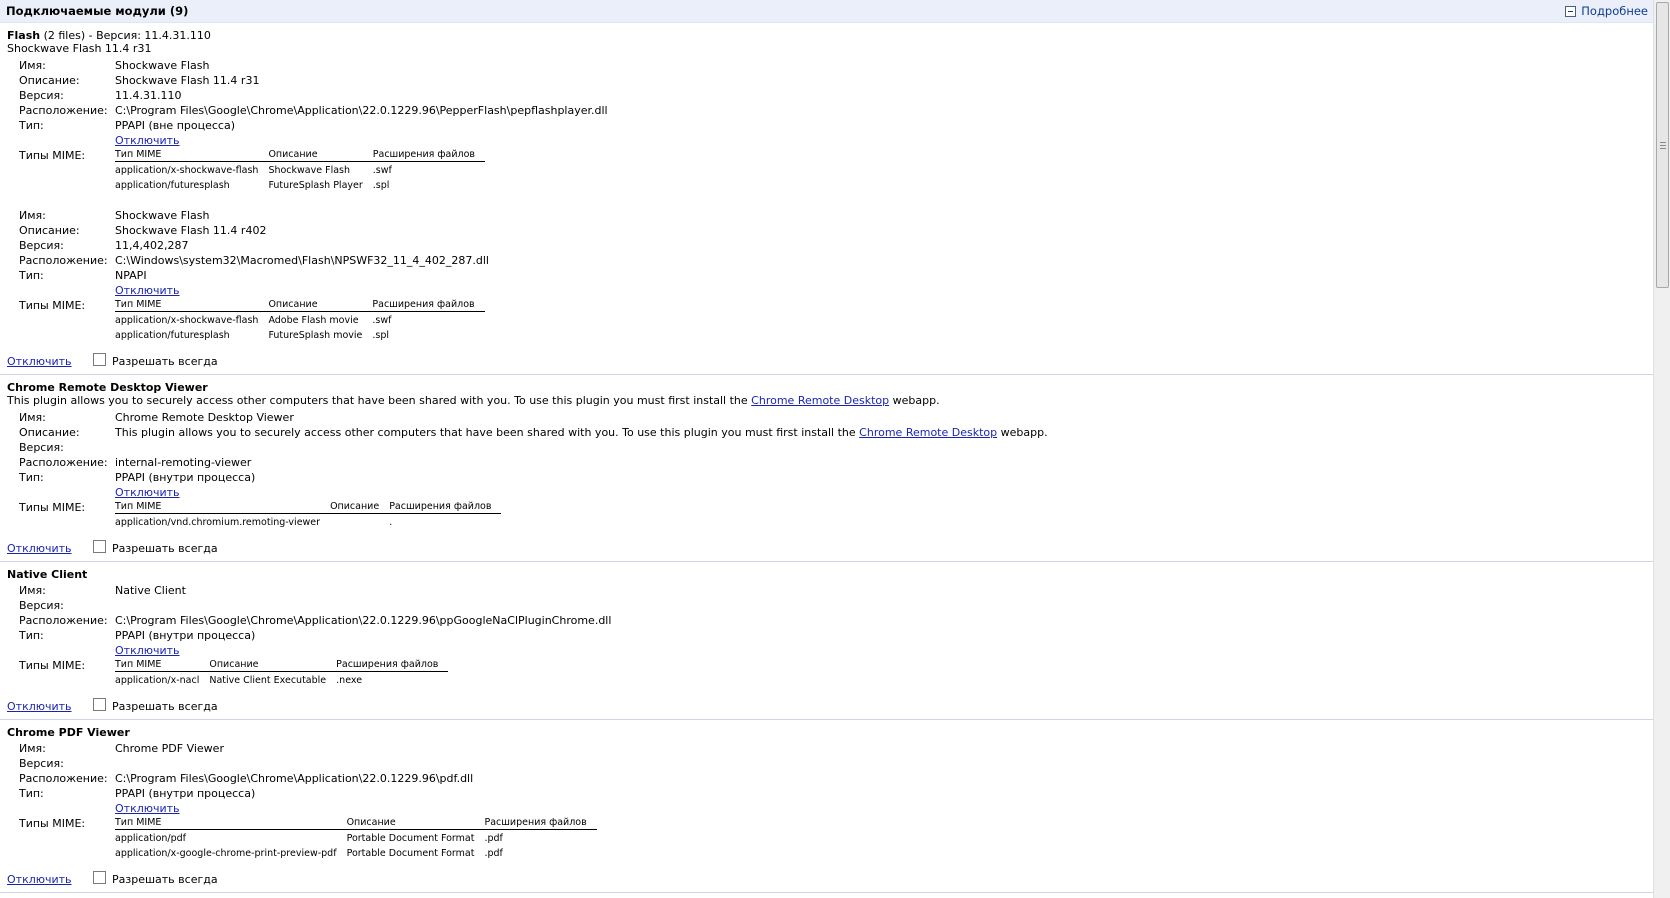 This screenshot has width=1670, height=898. Describe the element at coordinates (1661, 449) in the screenshot. I see `vertical-scrollbar` at that location.